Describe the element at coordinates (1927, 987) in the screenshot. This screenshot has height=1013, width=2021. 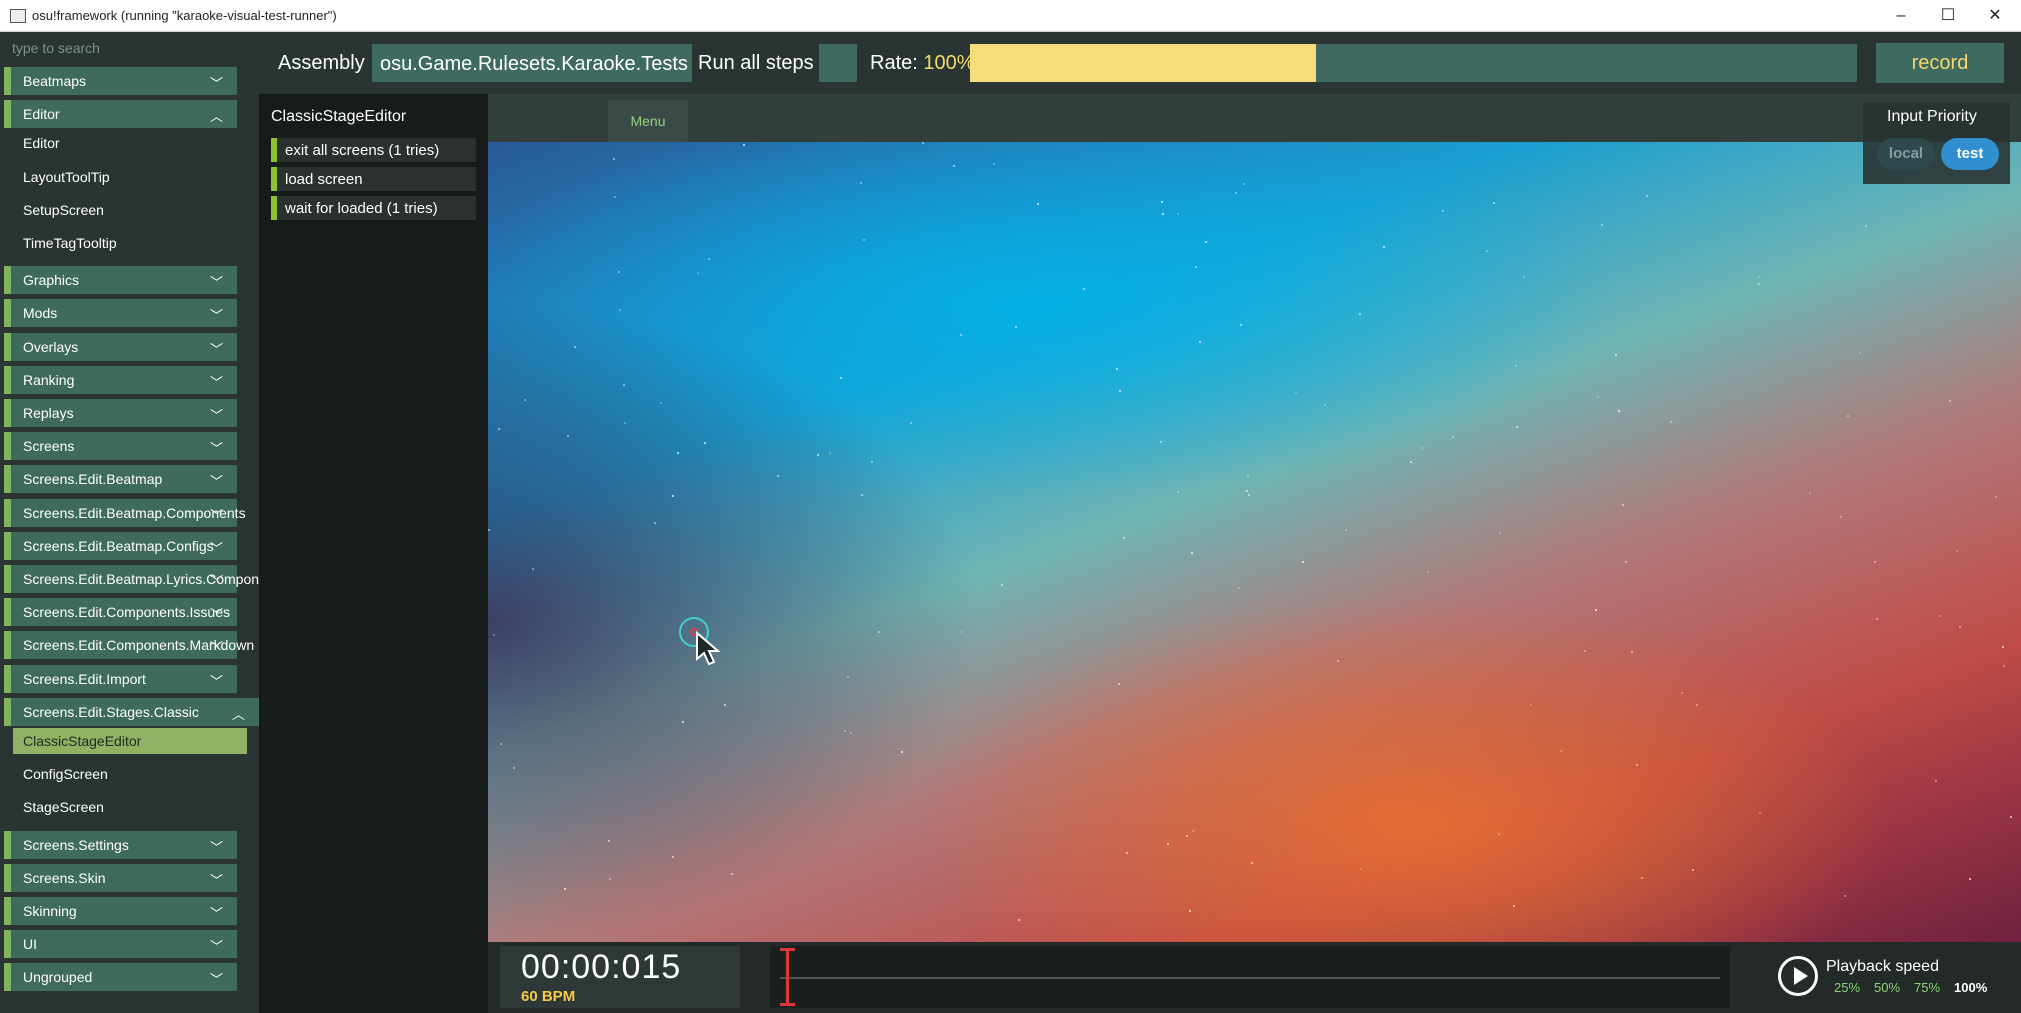
I see `playback-speed-75: 75%` at that location.